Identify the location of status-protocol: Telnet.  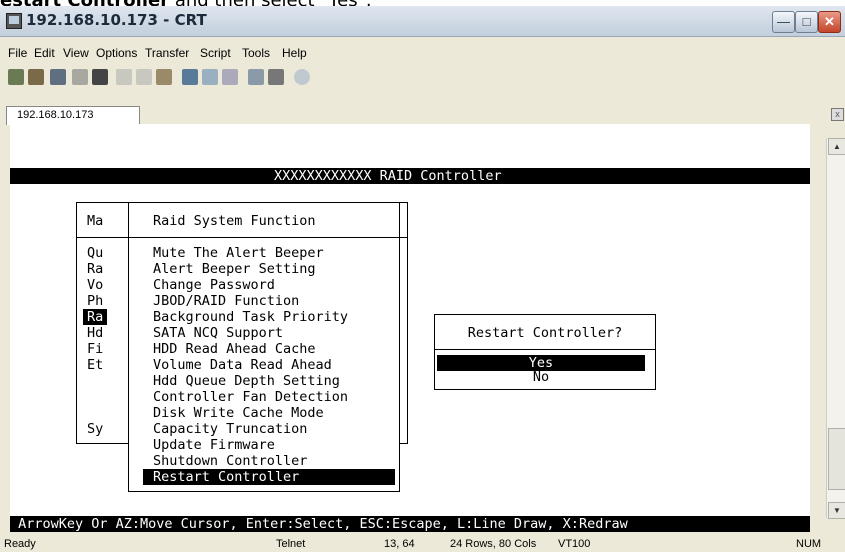
(291, 544).